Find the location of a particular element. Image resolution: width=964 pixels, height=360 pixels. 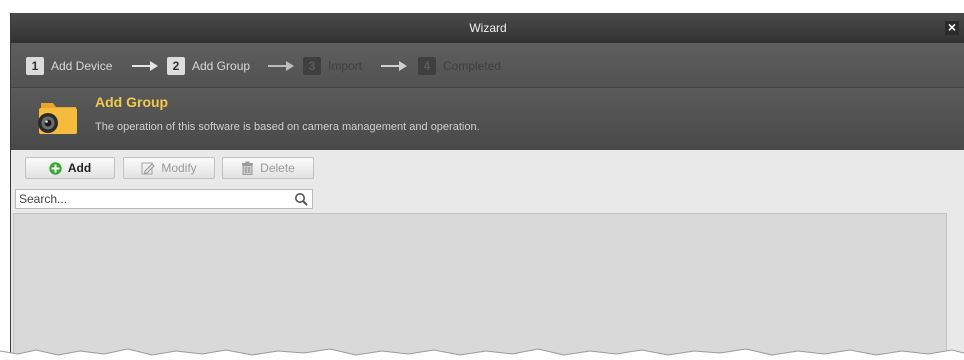

add-button-label: Add is located at coordinates (79, 168).